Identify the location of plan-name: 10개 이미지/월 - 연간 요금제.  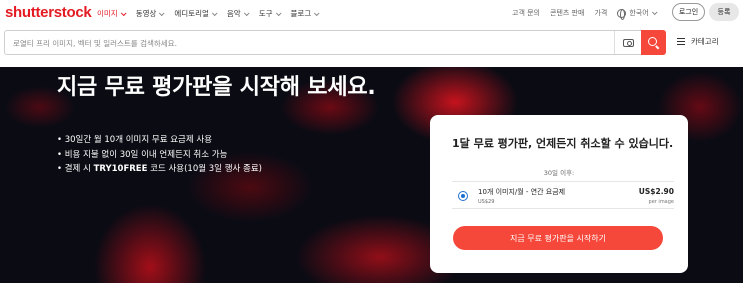
(522, 192).